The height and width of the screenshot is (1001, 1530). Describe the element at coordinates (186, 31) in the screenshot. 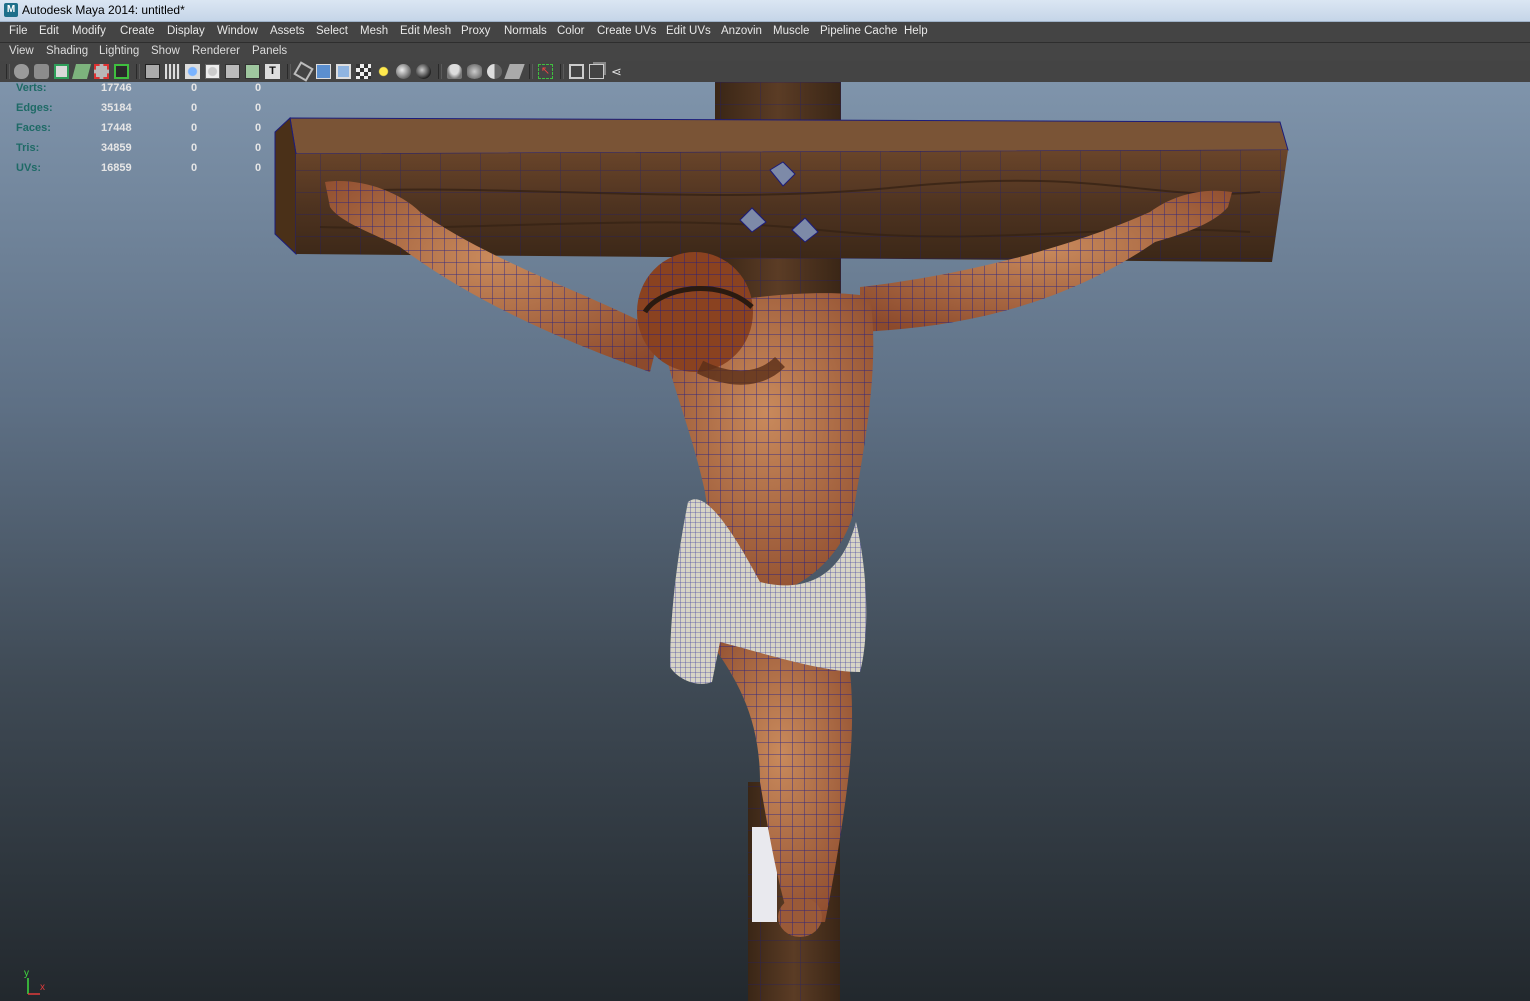

I see `menu-display: Display` at that location.